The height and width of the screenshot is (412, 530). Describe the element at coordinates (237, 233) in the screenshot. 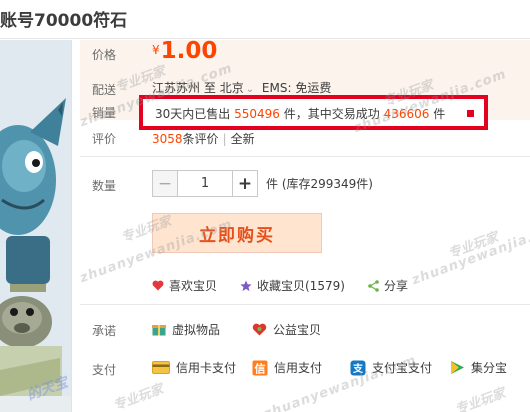

I see `buy-now-button: 立即购买` at that location.